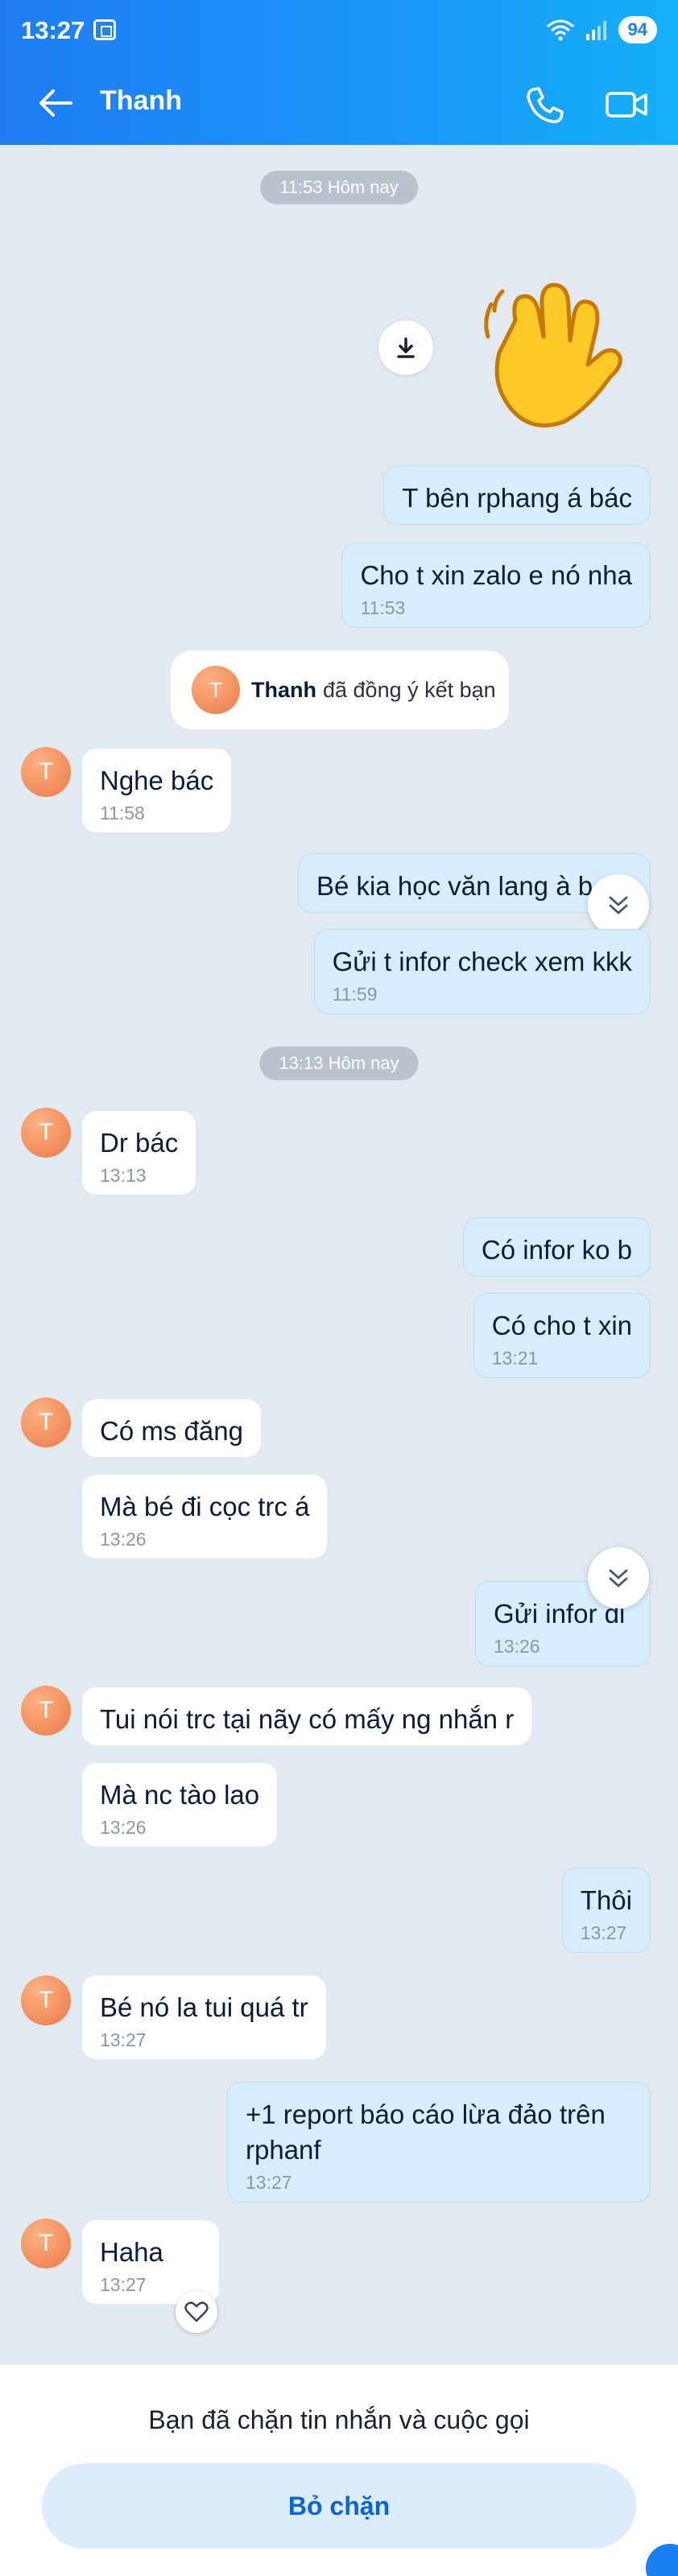 The height and width of the screenshot is (2576, 678). What do you see at coordinates (139, 1143) in the screenshot?
I see `message-text: Dr bác` at bounding box center [139, 1143].